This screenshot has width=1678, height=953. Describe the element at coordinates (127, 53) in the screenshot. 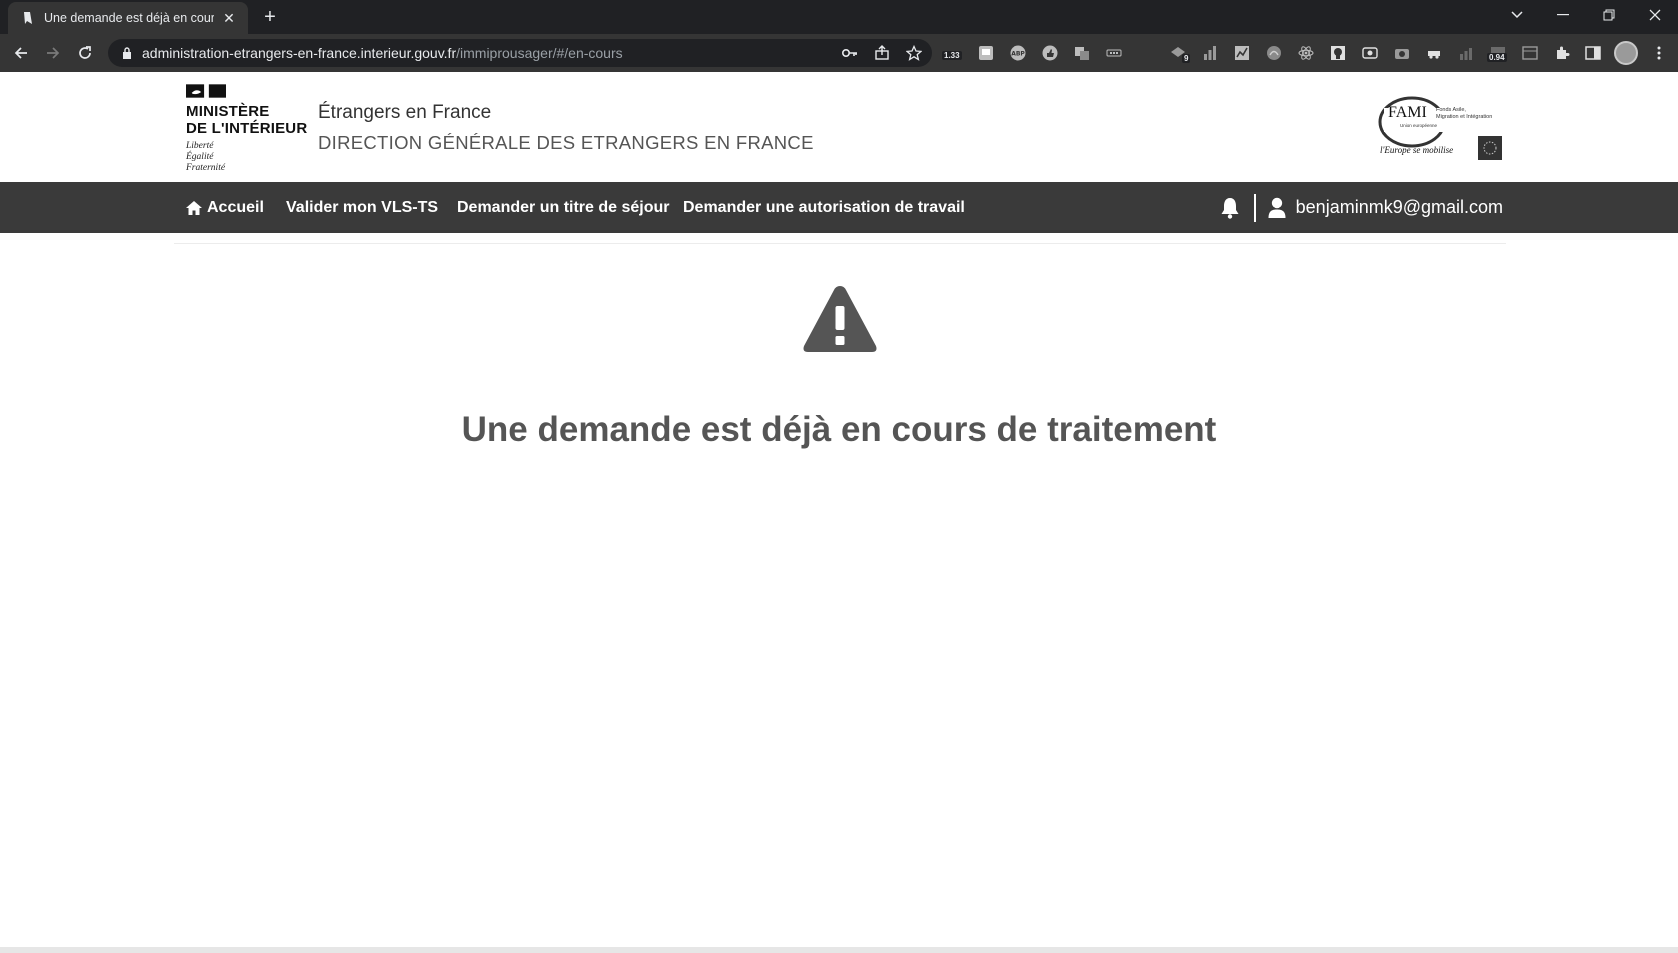

I see `lock-icon` at that location.